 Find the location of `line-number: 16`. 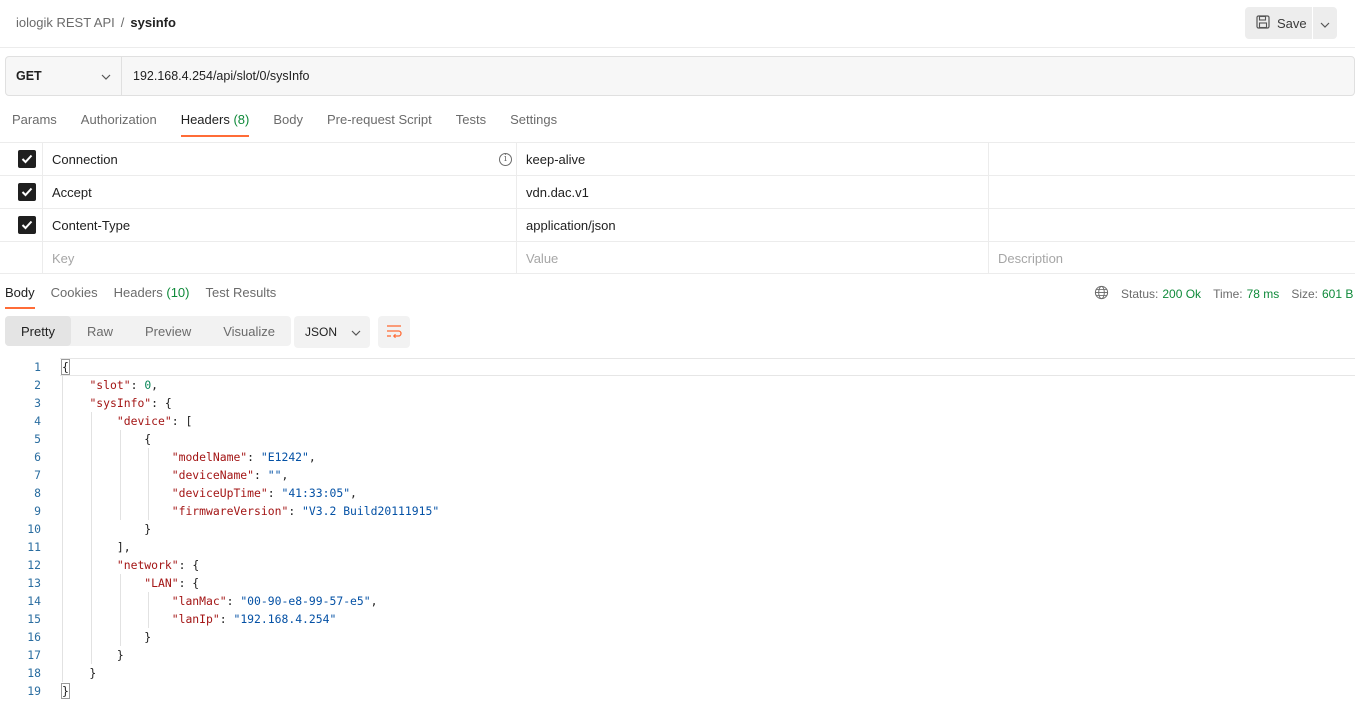

line-number: 16 is located at coordinates (34, 637).